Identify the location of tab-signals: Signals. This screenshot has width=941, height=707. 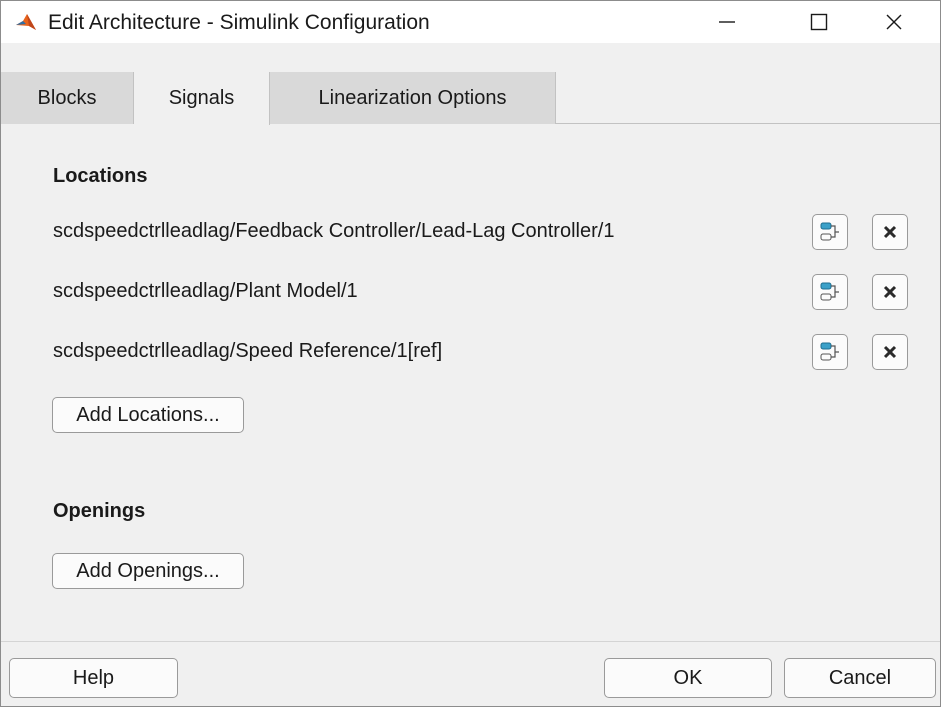
(202, 98).